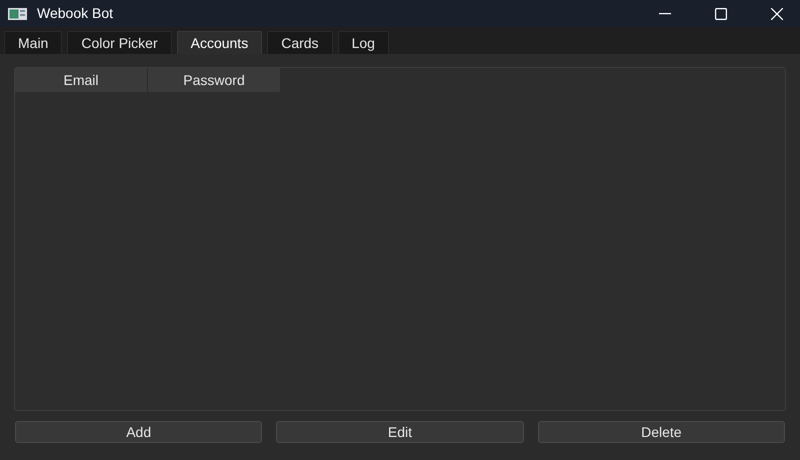 The image size is (800, 460). I want to click on maximize-icon, so click(721, 14).